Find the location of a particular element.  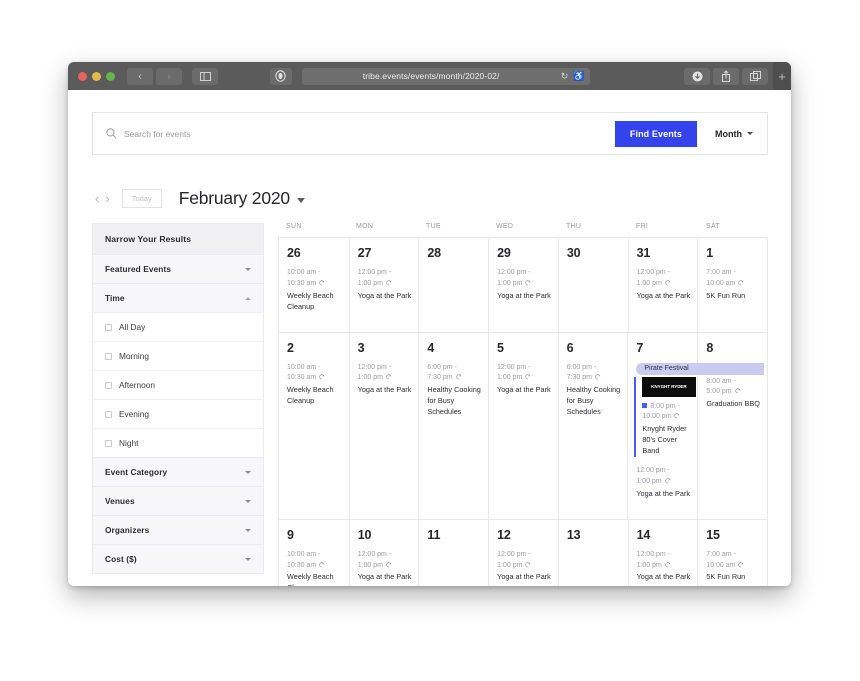

calendar-day-cell: 29 12:00 pm -1:00 pm Yoga at the Park is located at coordinates (523, 285).